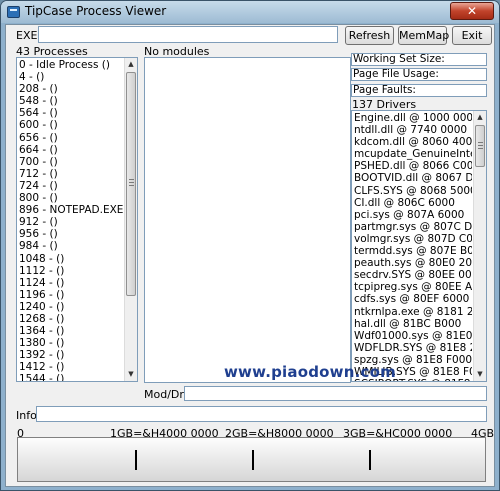 The image size is (500, 491). I want to click on info-label: Info, so click(26, 415).